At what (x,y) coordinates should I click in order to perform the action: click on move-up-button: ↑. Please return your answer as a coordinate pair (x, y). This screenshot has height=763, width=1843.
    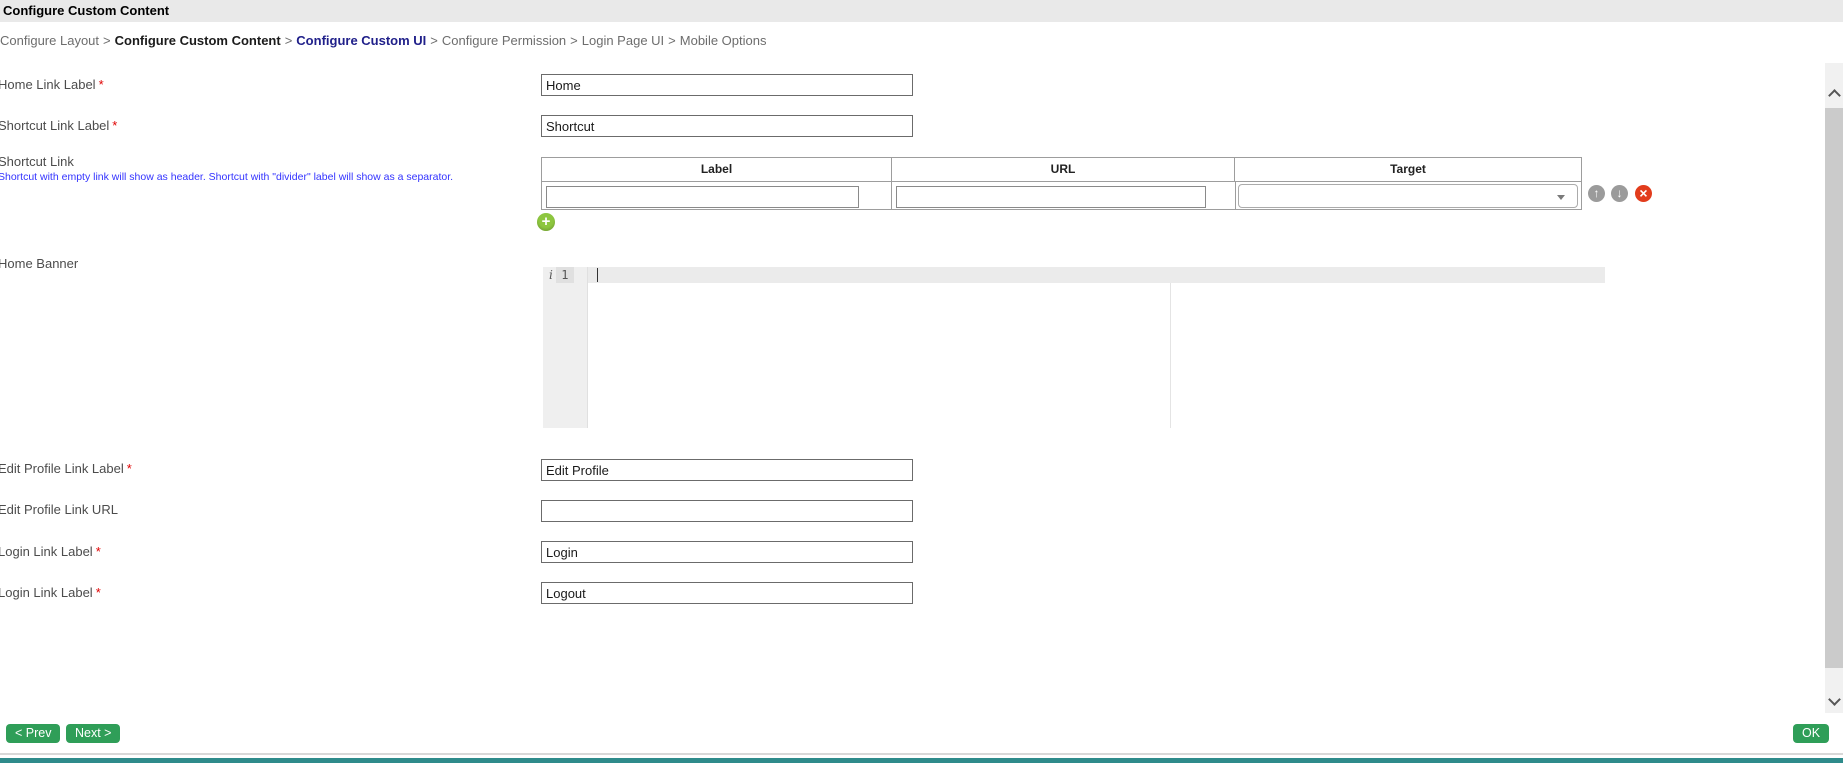
    Looking at the image, I should click on (1596, 193).